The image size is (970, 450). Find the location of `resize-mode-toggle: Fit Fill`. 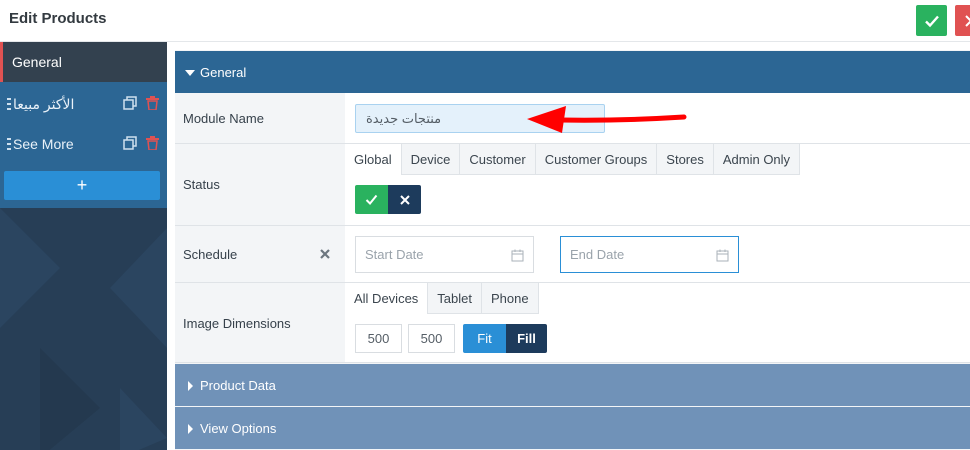

resize-mode-toggle: Fit Fill is located at coordinates (505, 338).